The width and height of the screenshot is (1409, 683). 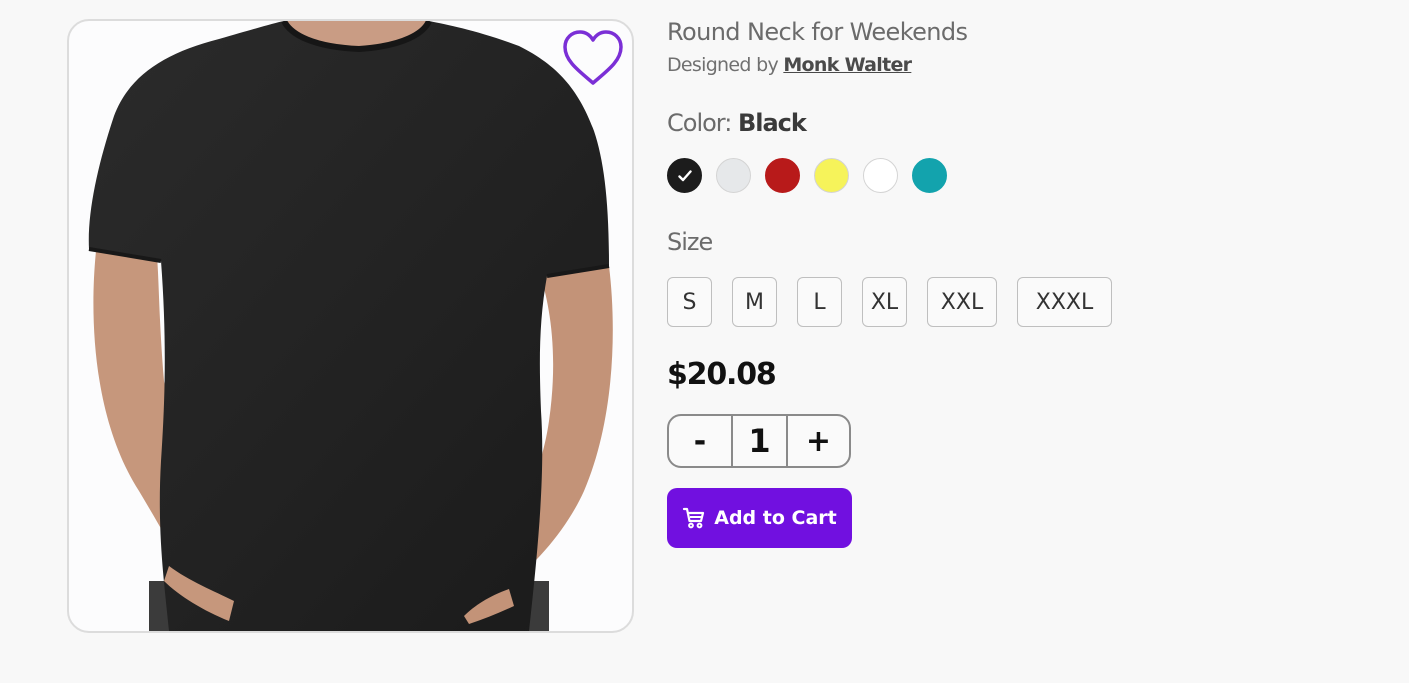 I want to click on color-swatch-teal, so click(x=929, y=175).